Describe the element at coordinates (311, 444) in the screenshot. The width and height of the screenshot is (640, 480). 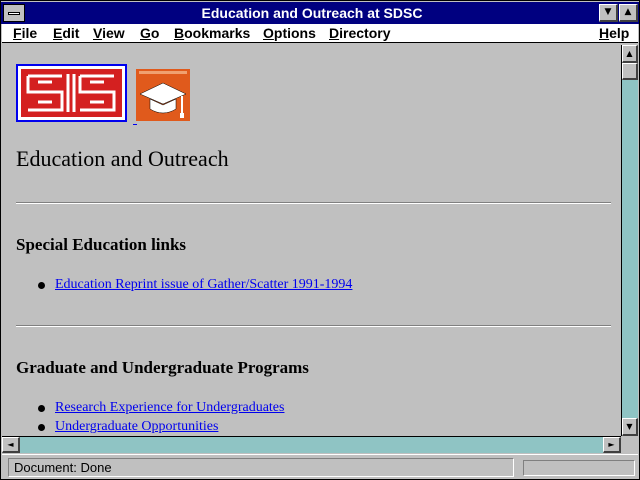
I see `horizontal-scrollbar: ◄ ►` at that location.